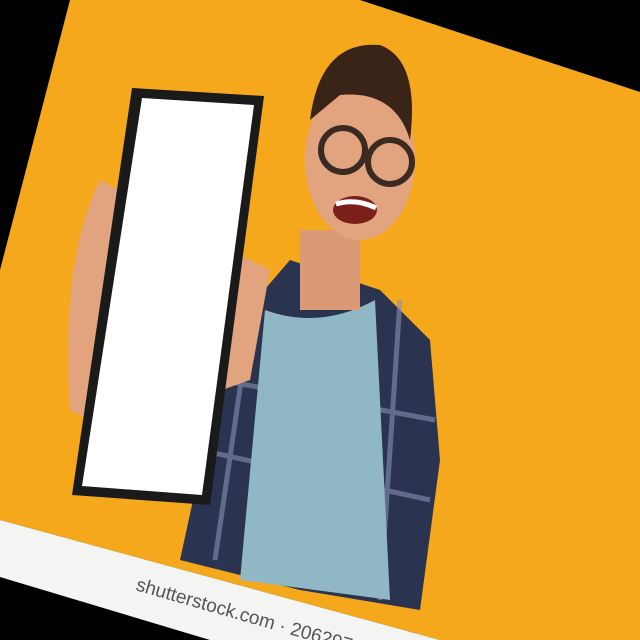  I want to click on neck, so click(330, 270).